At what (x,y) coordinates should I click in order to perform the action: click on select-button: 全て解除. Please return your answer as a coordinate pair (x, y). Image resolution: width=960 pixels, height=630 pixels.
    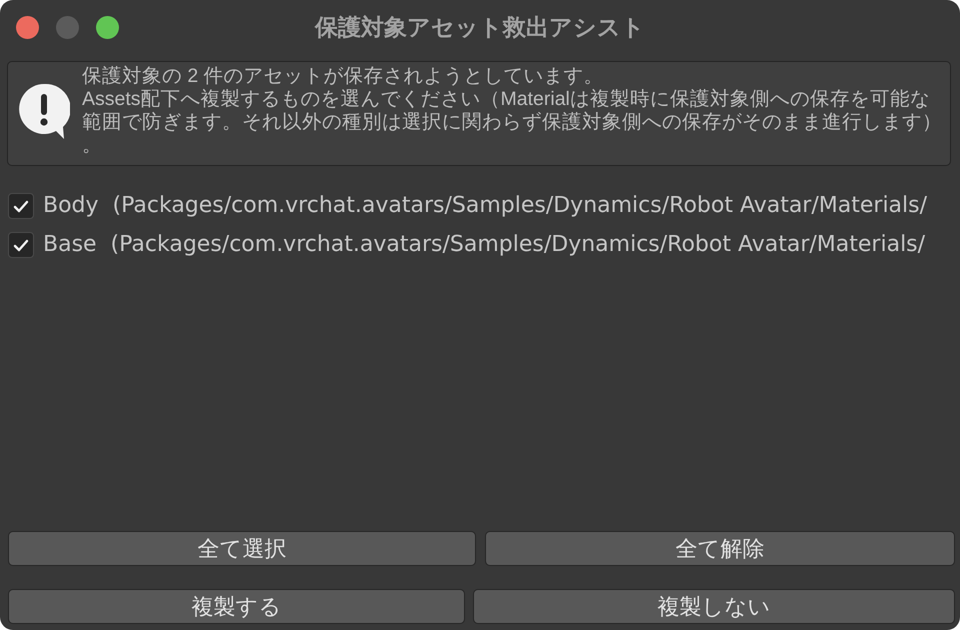
    Looking at the image, I should click on (720, 548).